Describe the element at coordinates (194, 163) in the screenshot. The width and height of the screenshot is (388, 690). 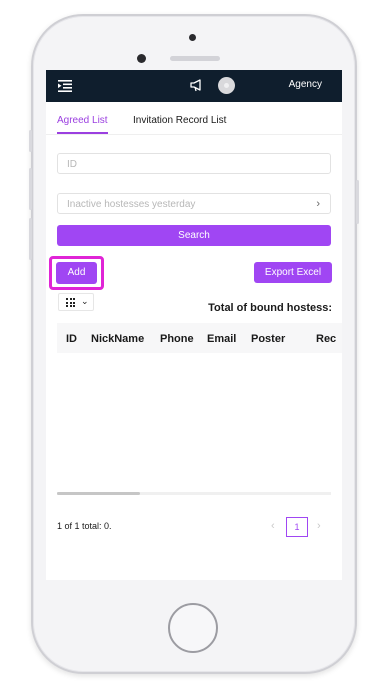
I see `id-input: ID` at that location.